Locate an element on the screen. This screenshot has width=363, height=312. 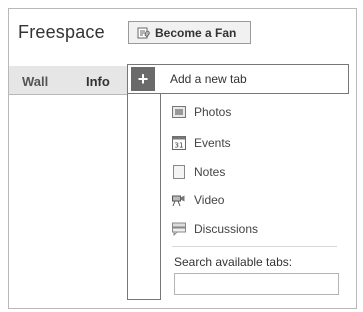
events-icon: 31 is located at coordinates (179, 143).